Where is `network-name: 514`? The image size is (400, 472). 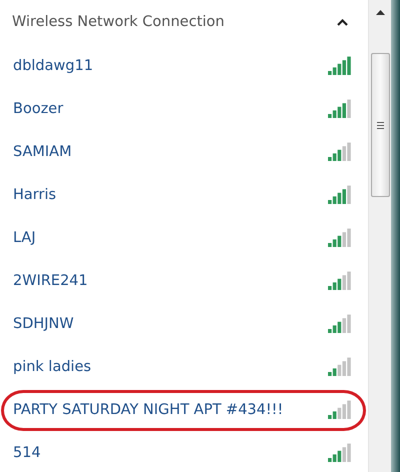
network-name: 514 is located at coordinates (27, 452).